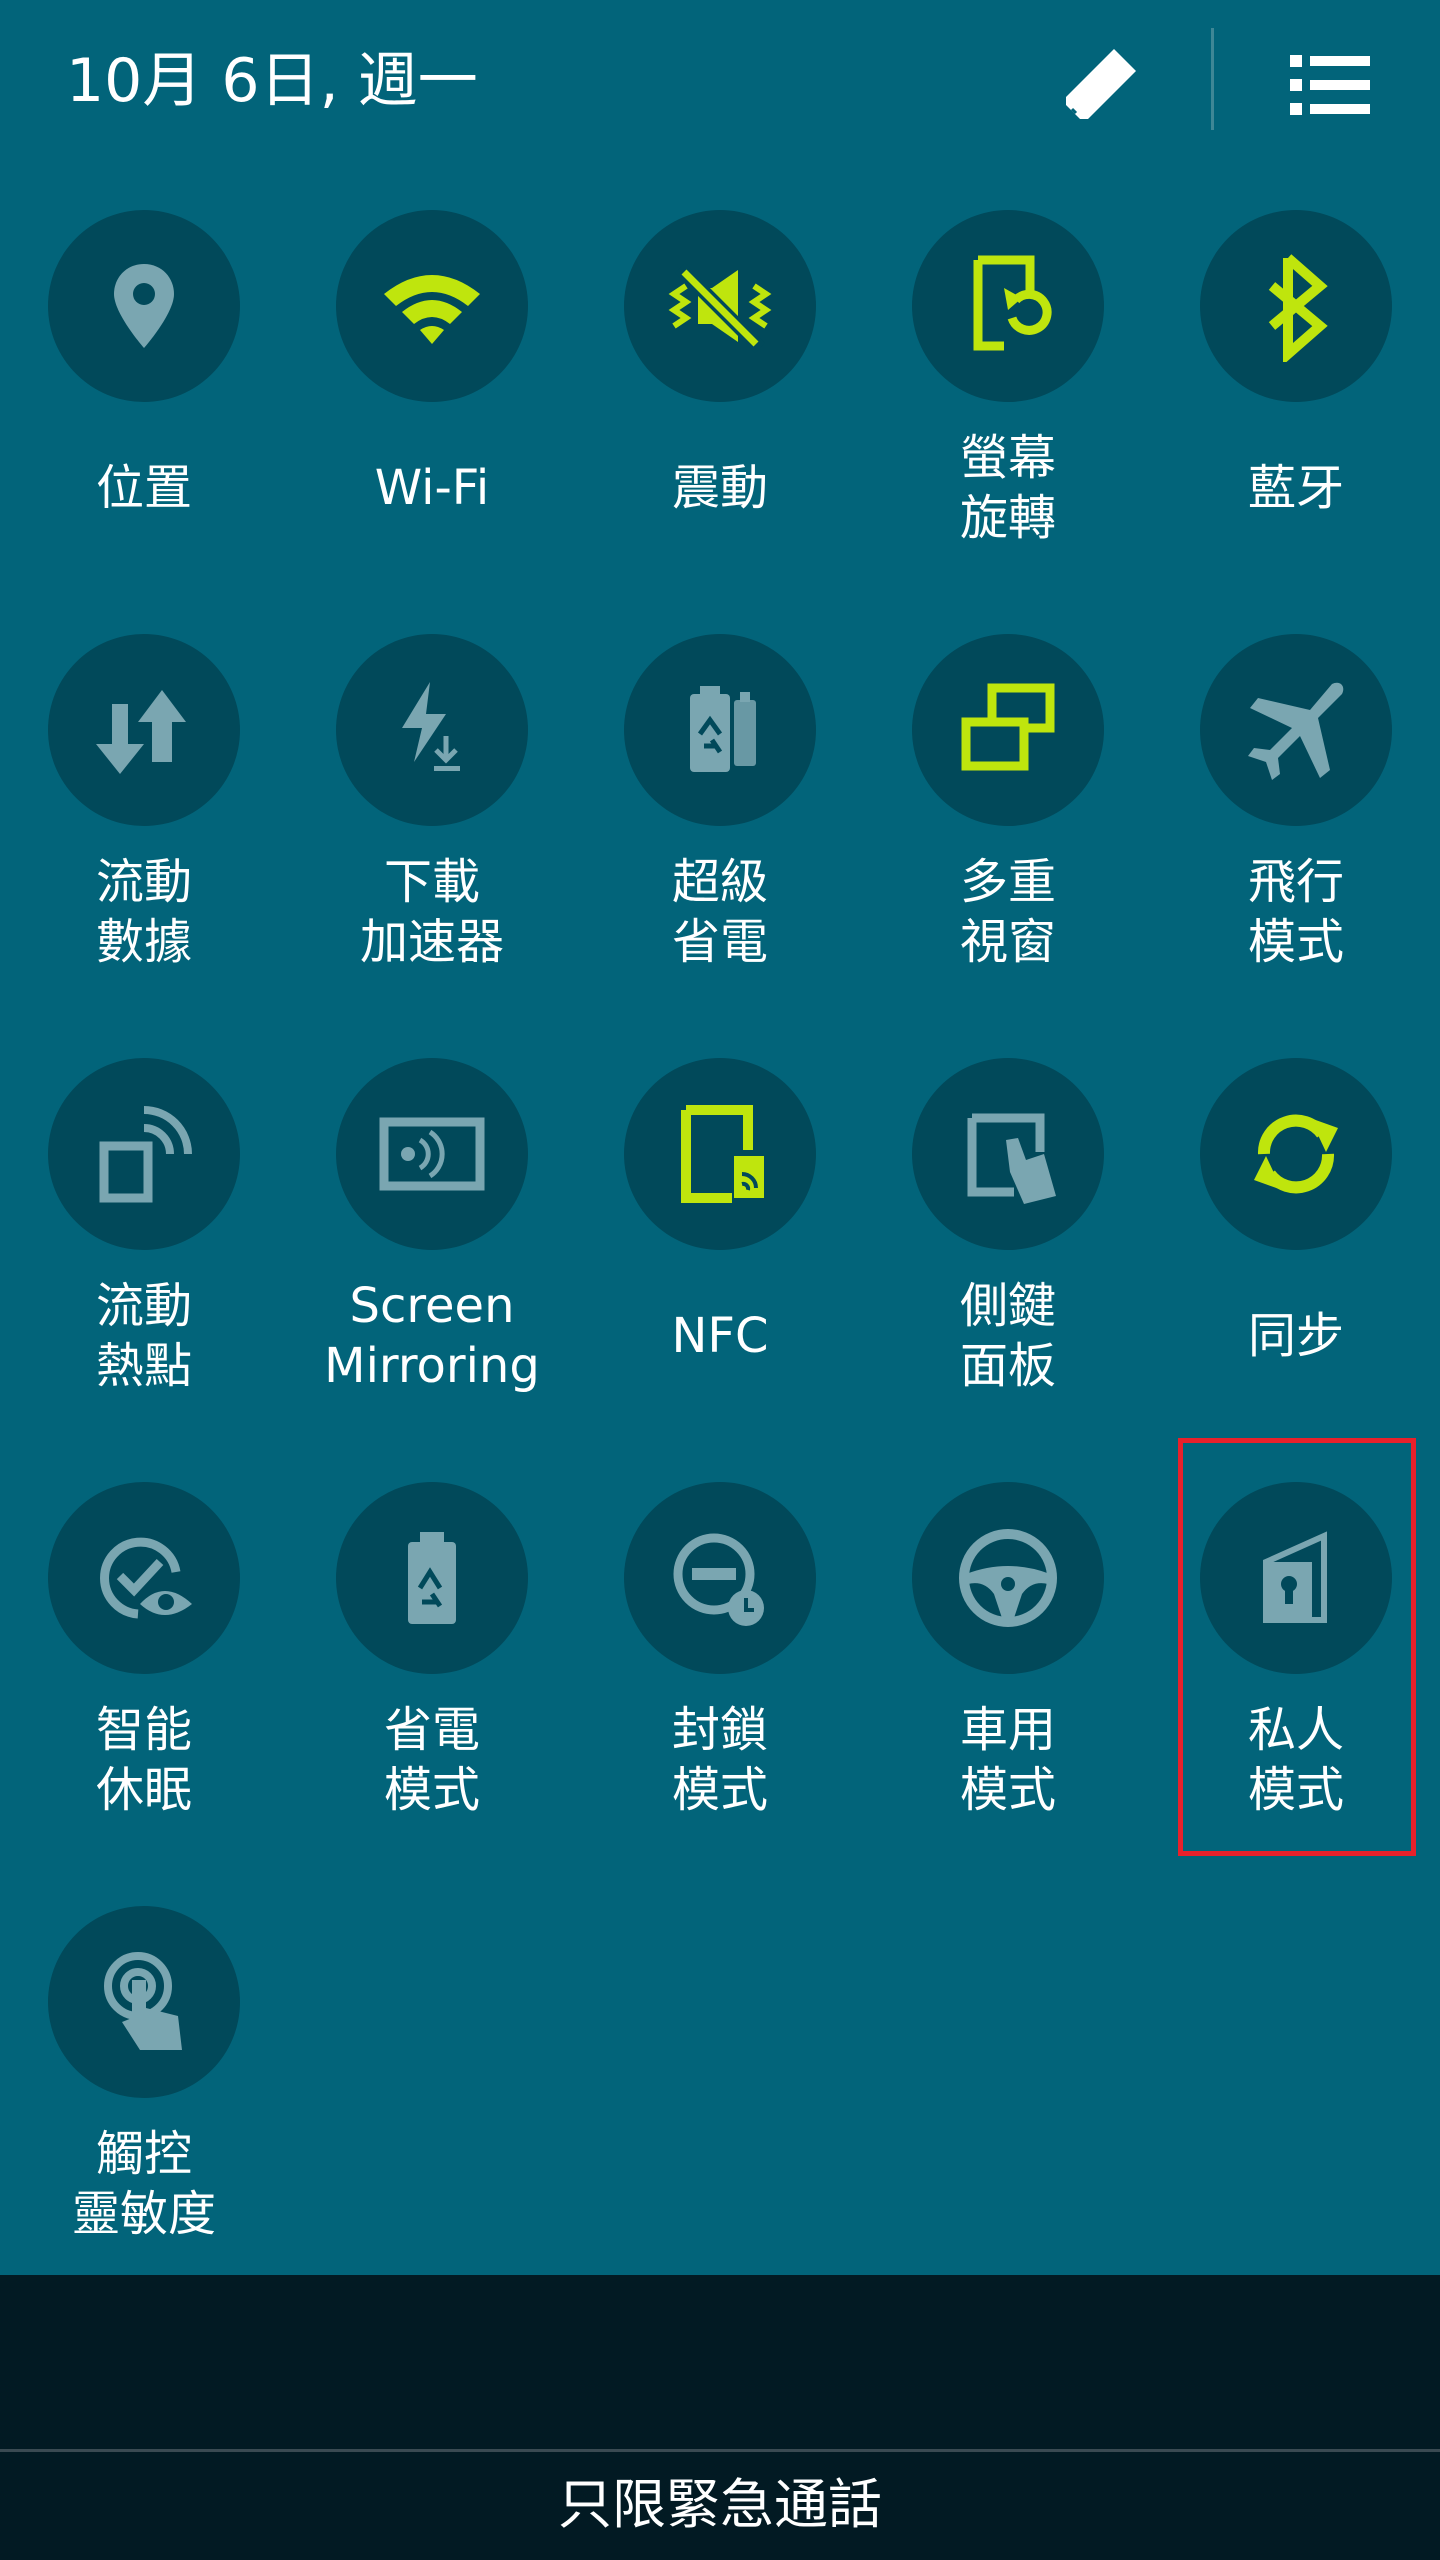 The width and height of the screenshot is (1440, 2560). Describe the element at coordinates (1008, 727) in the screenshot. I see `multi-window-icon` at that location.